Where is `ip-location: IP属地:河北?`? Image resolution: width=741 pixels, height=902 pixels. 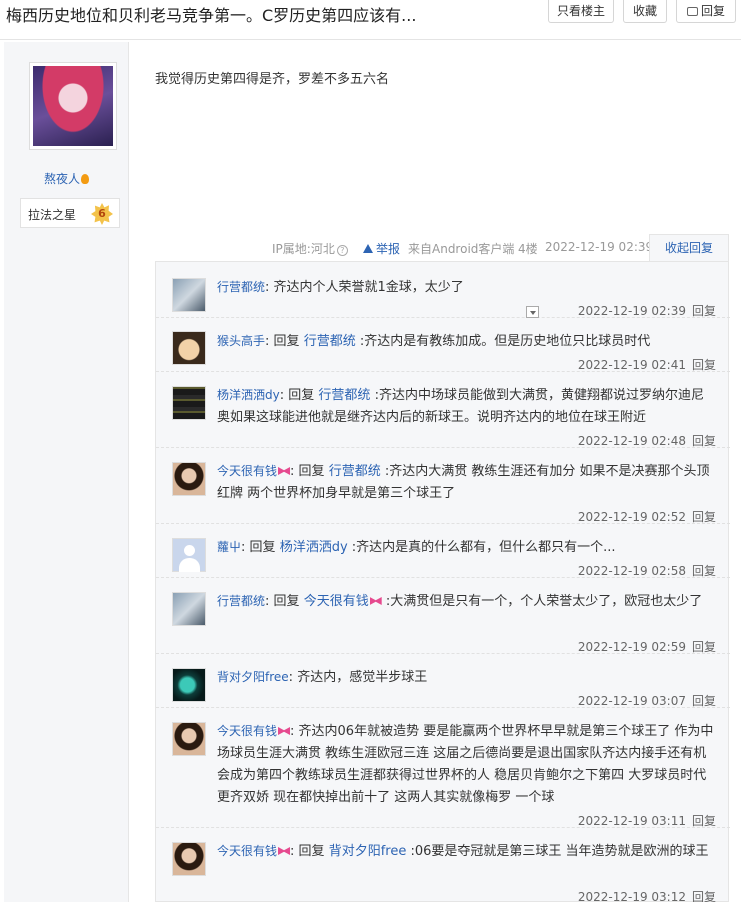 ip-location: IP属地:河北? is located at coordinates (310, 248).